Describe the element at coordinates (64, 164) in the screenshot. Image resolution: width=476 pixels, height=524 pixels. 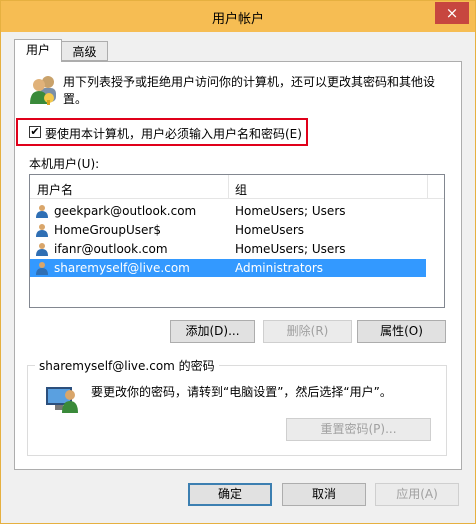
I see `local-users-label: 本机用户(U):` at that location.